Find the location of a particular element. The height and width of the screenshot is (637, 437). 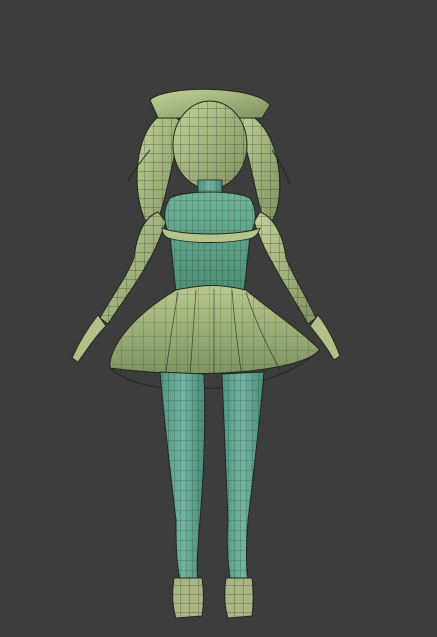

left-leg is located at coordinates (182, 476).